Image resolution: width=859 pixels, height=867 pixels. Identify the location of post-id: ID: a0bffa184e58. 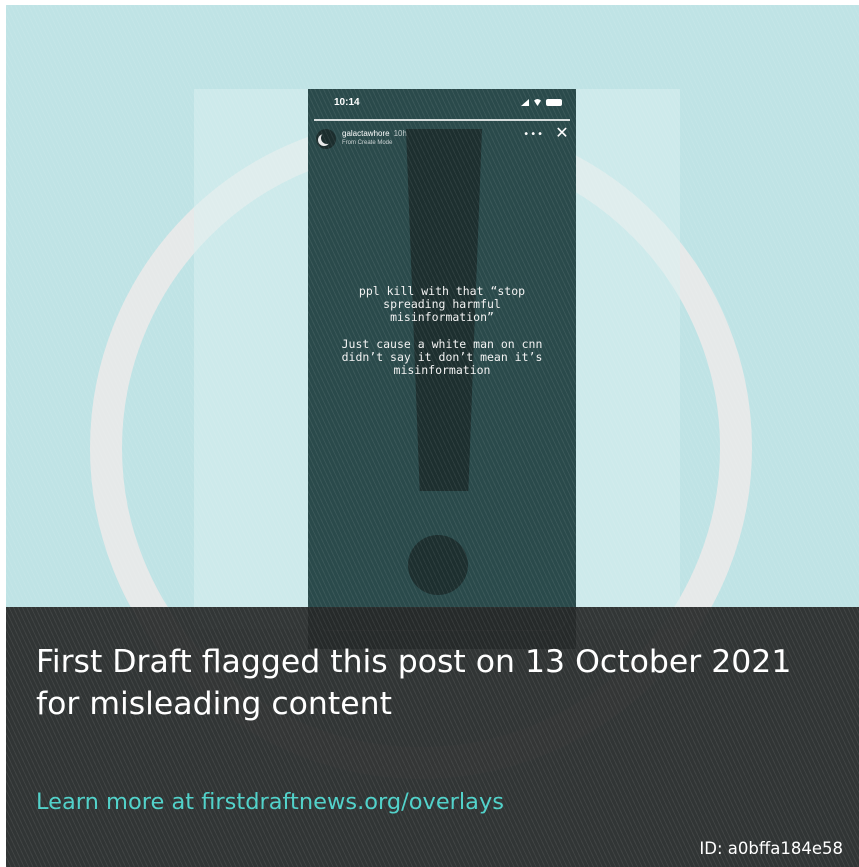
(771, 848).